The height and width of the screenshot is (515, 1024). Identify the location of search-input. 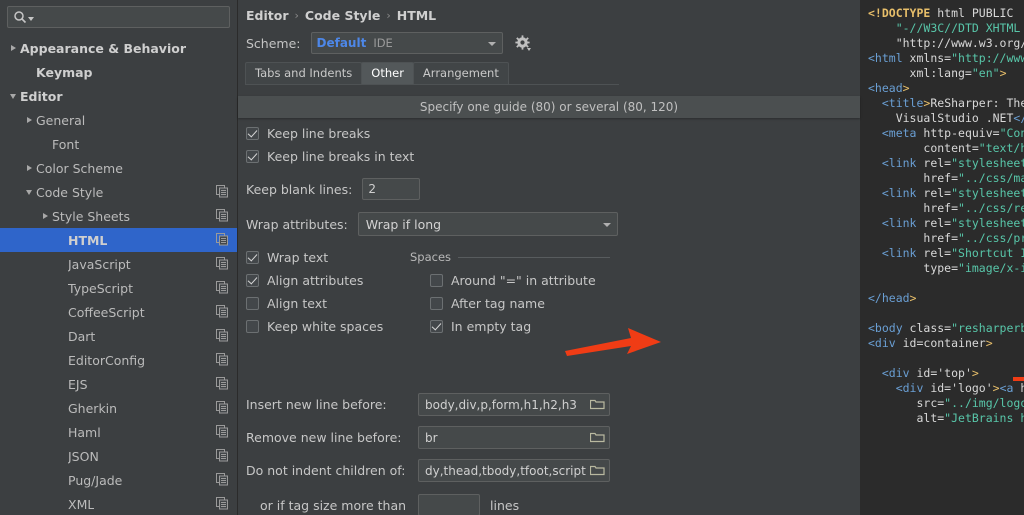
(133, 17).